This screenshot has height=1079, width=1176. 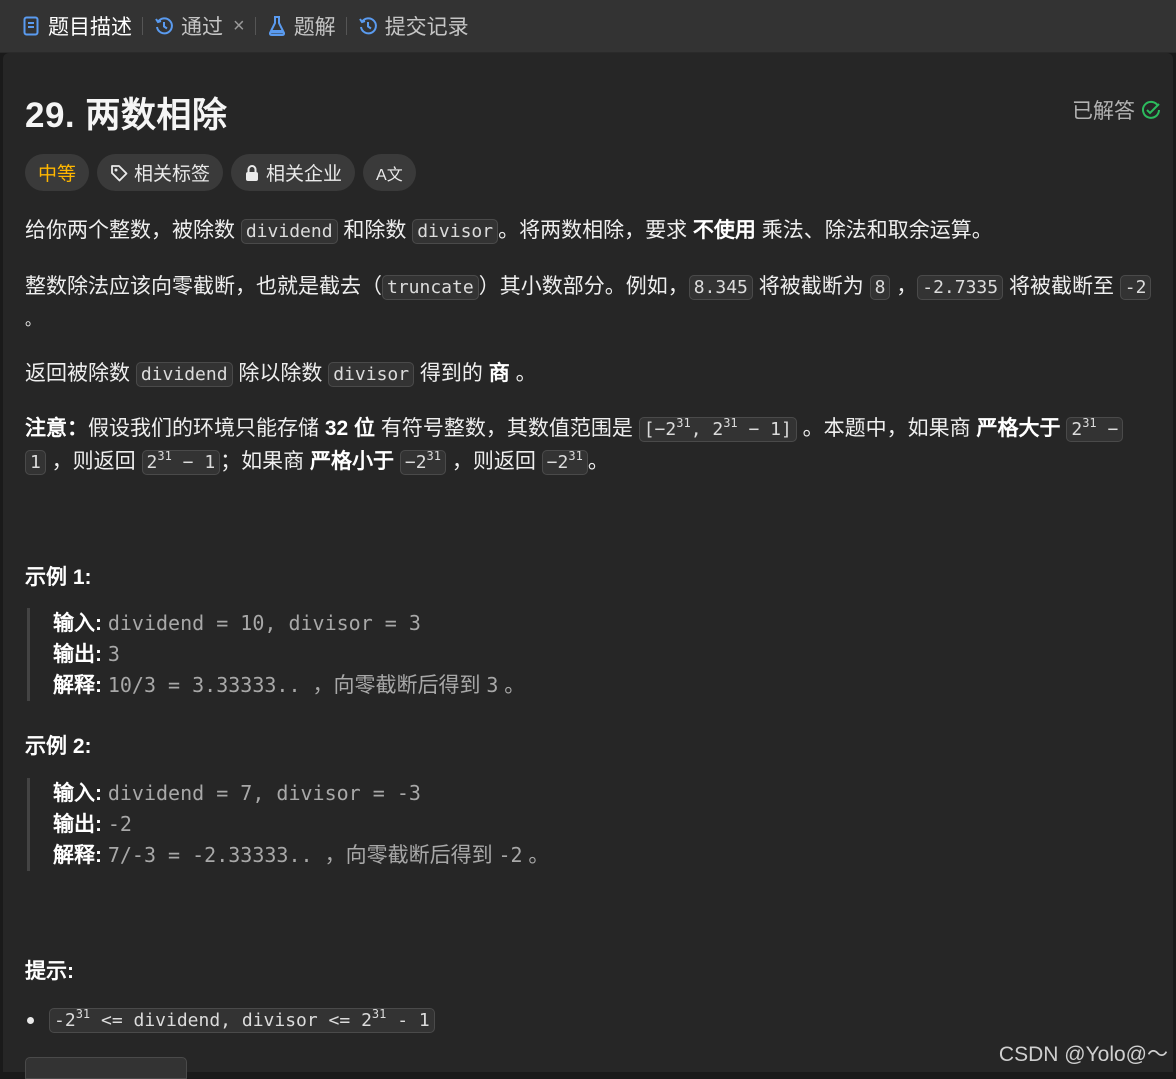 I want to click on inline-code: 231 −, so click(x=1095, y=429).